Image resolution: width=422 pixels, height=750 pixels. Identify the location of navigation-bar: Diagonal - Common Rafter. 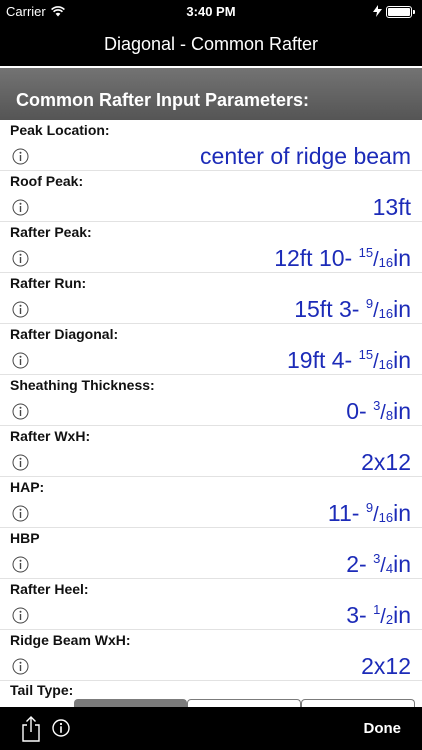
(211, 44).